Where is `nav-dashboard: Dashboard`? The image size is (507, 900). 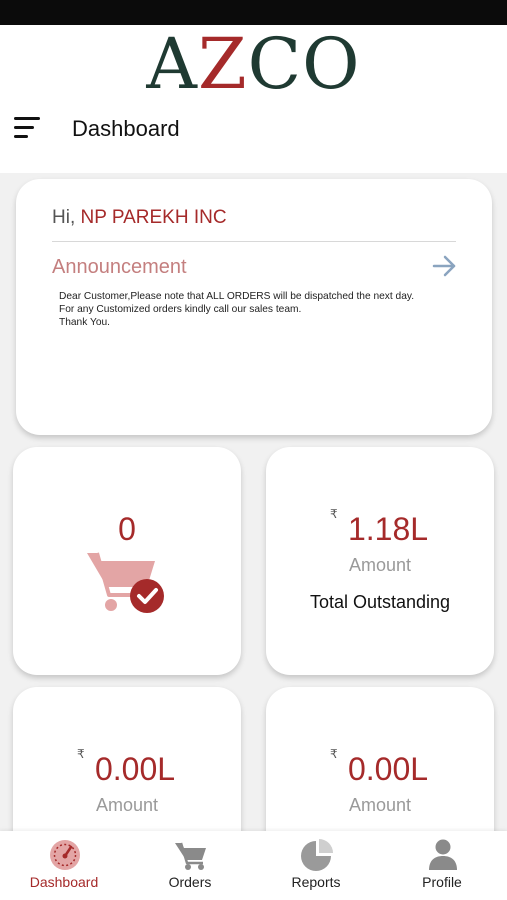 nav-dashboard: Dashboard is located at coordinates (64, 865).